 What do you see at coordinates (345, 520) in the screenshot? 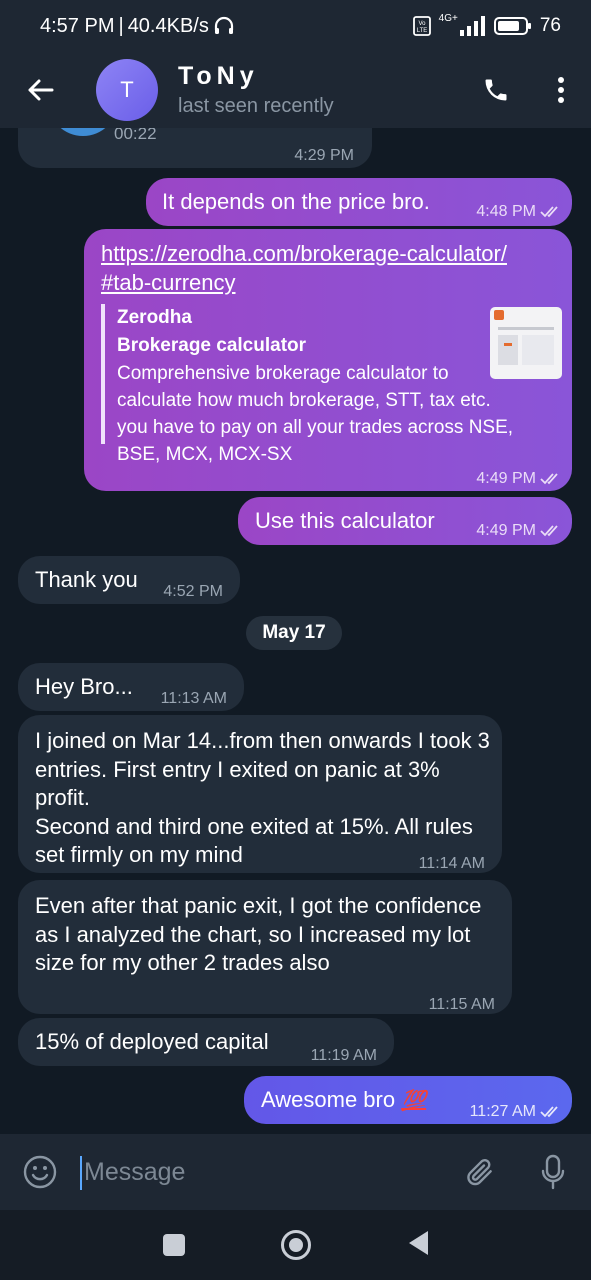
I see `message-text: Use this calculator` at bounding box center [345, 520].